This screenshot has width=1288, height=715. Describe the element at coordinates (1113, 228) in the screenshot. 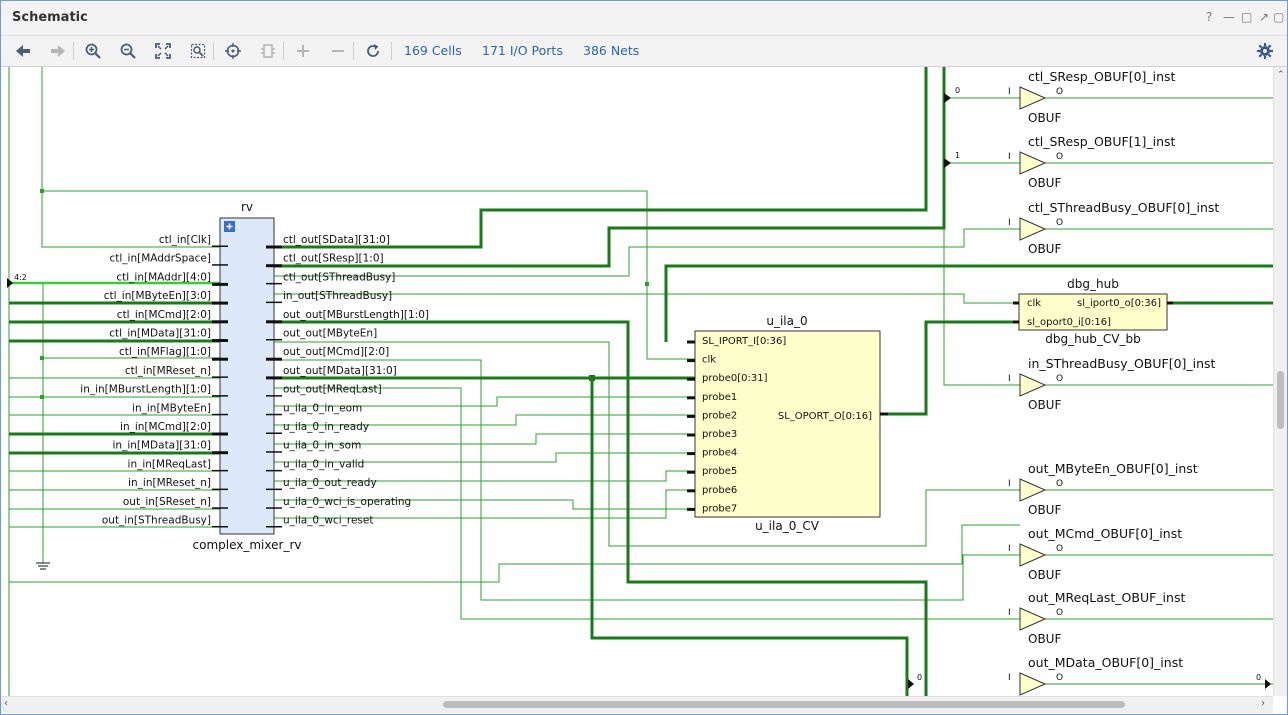

I see `obuf-cell: ctl_SThreadBusy_OBUF[0]_inst OBUF I O` at that location.